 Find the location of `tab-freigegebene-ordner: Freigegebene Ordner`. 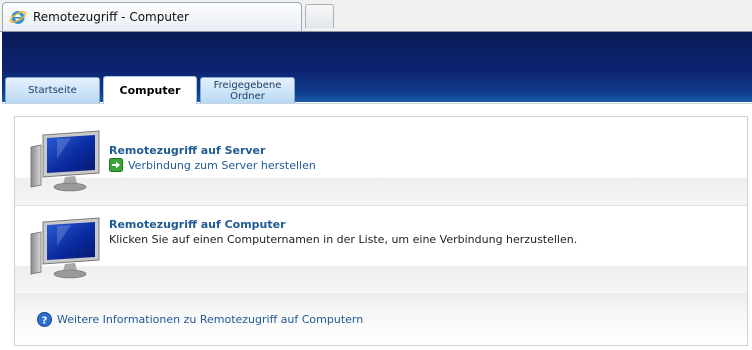

tab-freigegebene-ordner: Freigegebene Ordner is located at coordinates (247, 90).